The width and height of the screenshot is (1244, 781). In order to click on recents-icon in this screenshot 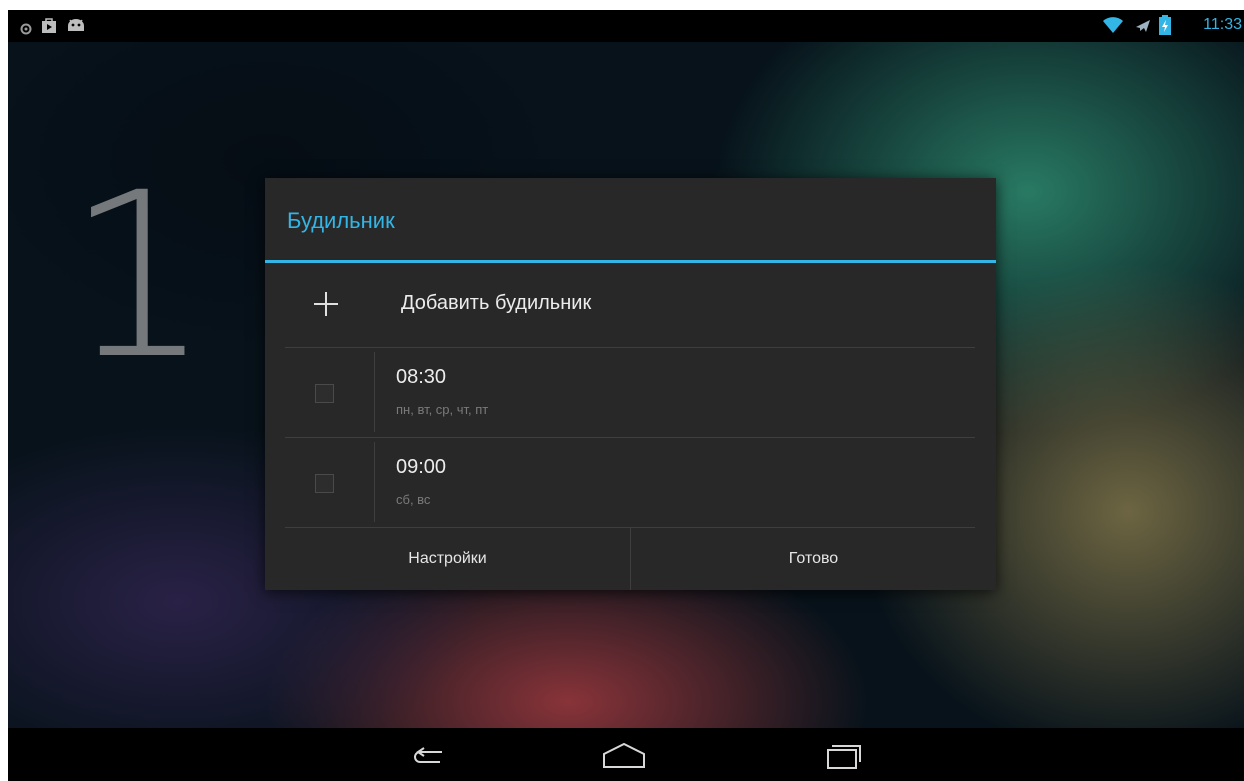, I will do `click(844, 761)`.